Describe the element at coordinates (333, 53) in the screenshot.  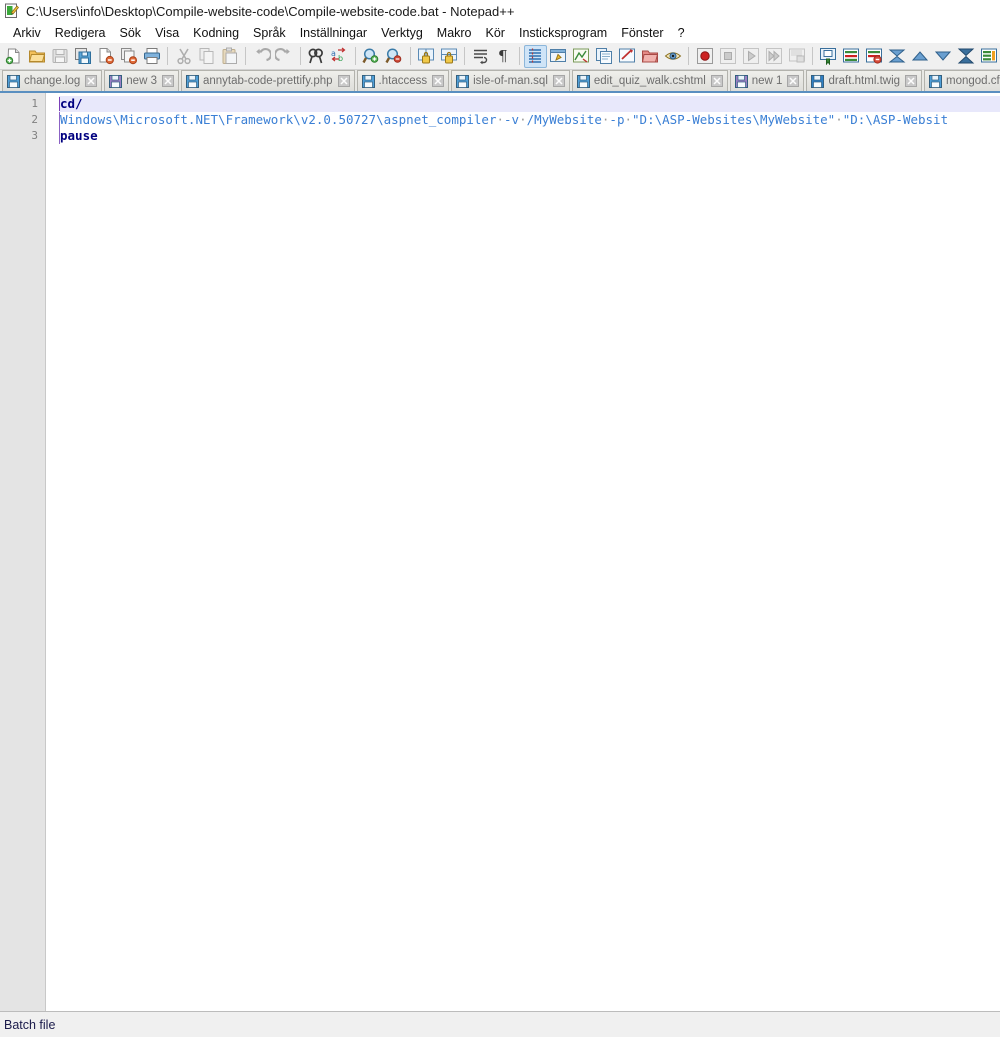
I see `svg-text: a` at that location.